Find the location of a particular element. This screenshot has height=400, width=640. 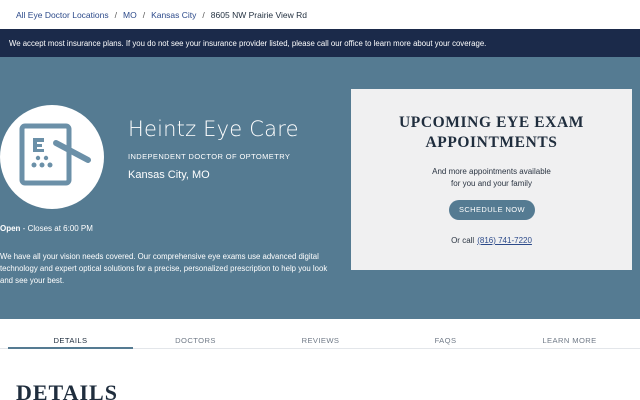

clinic-subtitle: INDEPENDENT DOCTOR OF OPTOMETRY is located at coordinates (209, 156).